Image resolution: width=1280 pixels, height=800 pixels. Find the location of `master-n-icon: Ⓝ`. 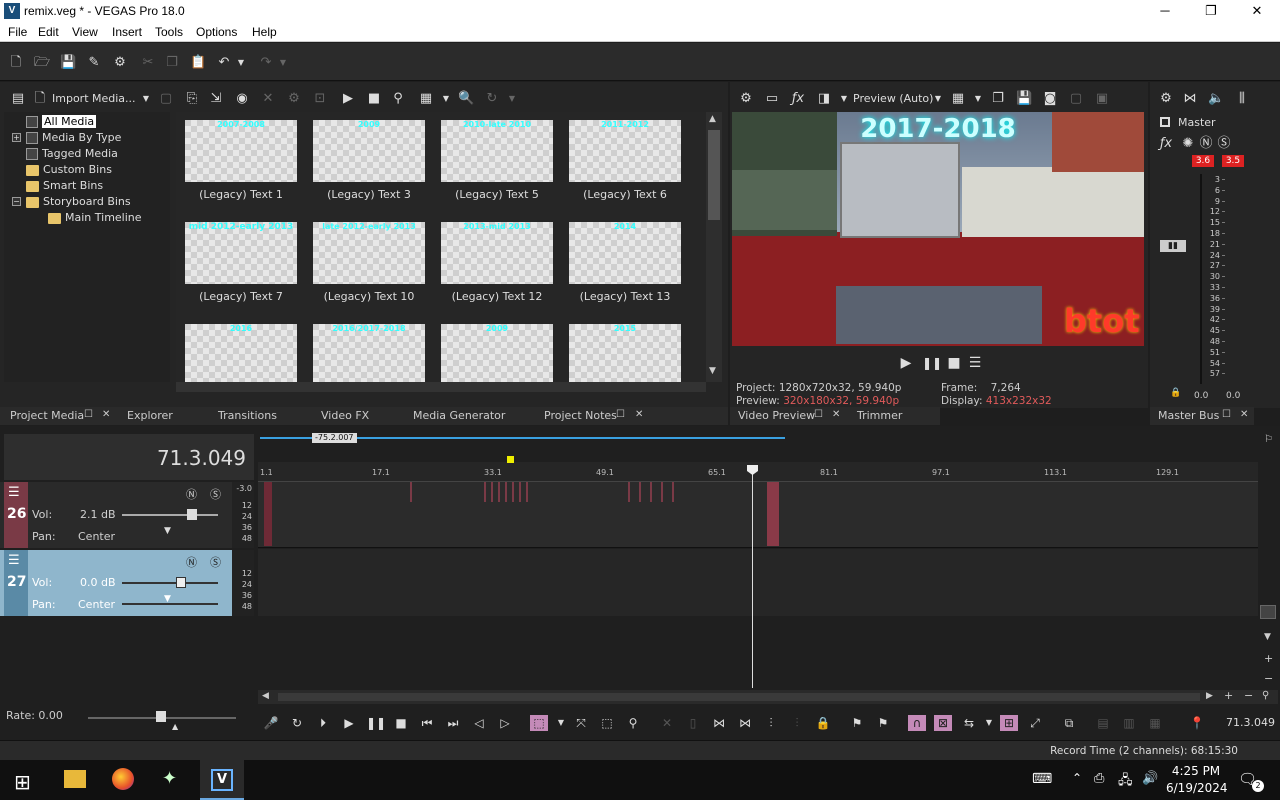

master-n-icon: Ⓝ is located at coordinates (1206, 144).